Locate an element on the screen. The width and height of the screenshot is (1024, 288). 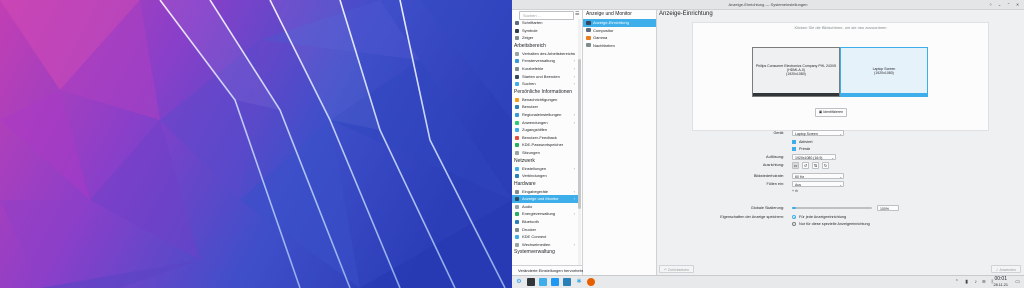
sidebar-item: Bluetooth is located at coordinates (545, 222).